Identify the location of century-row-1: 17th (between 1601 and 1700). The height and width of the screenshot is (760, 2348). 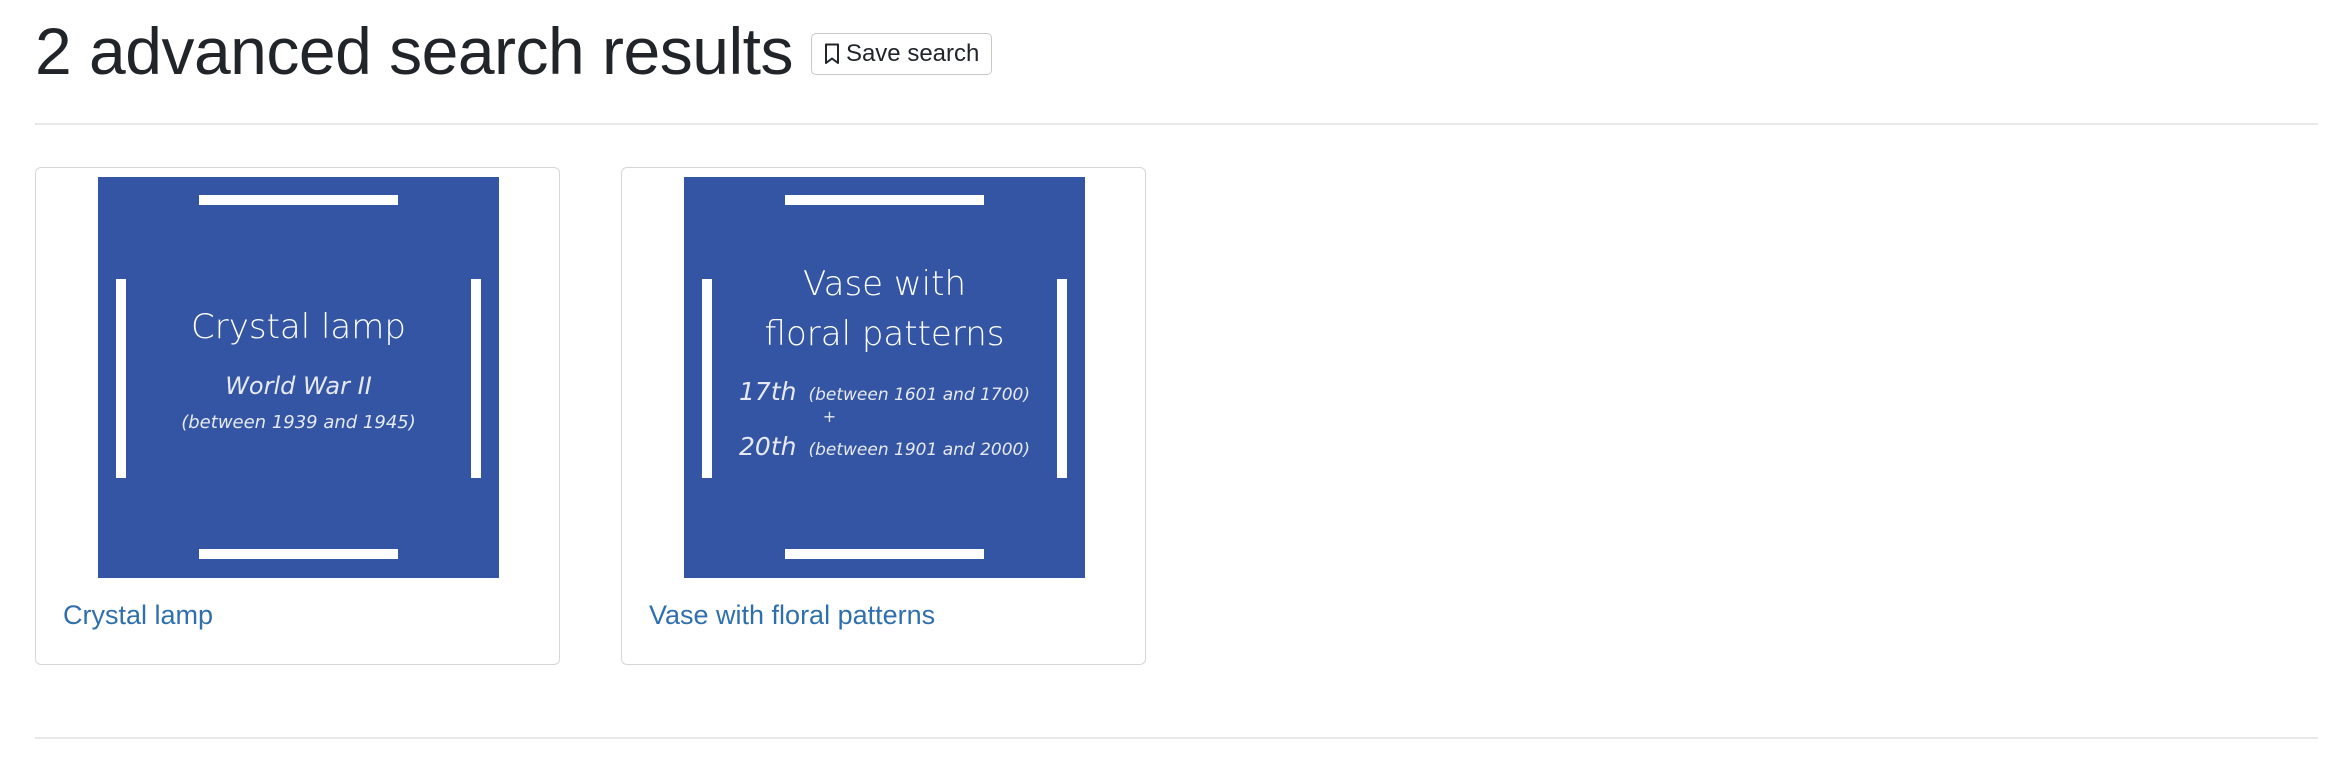
(884, 391).